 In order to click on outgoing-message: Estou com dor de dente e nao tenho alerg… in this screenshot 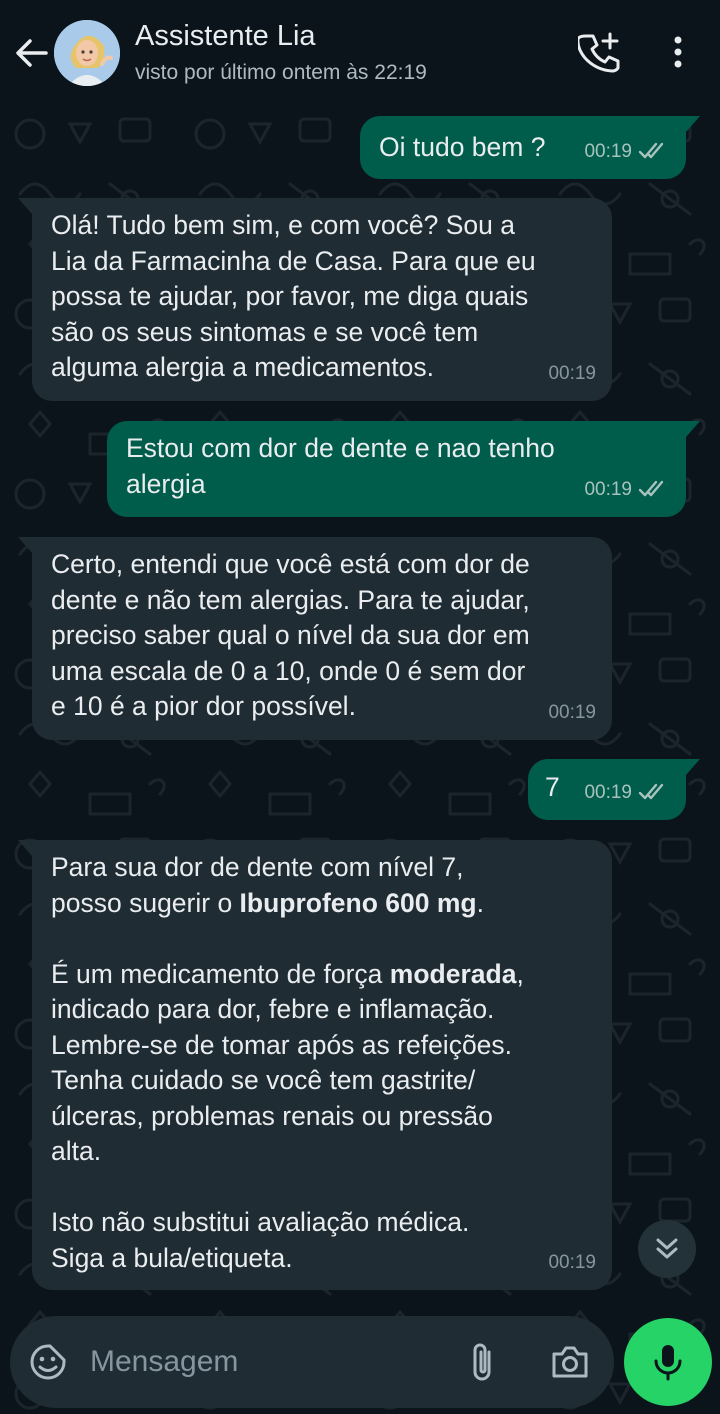, I will do `click(403, 469)`.